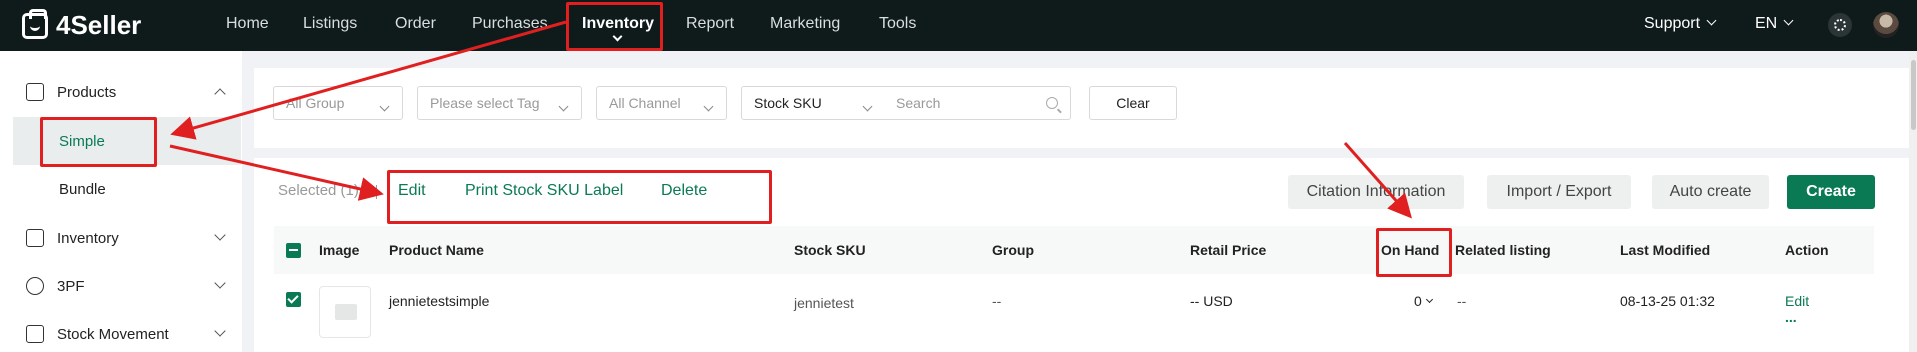  What do you see at coordinates (318, 190) in the screenshot?
I see `selected-count: Selected (1)` at bounding box center [318, 190].